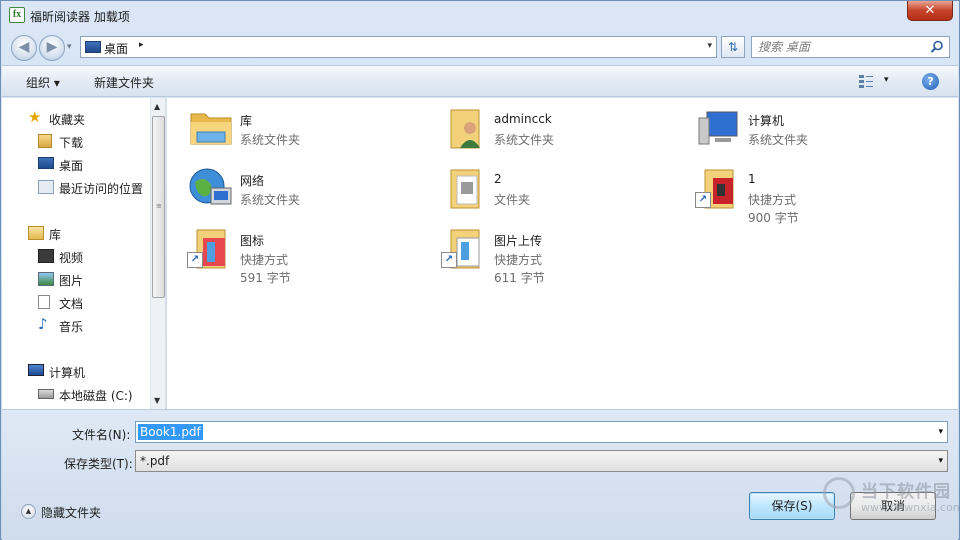  I want to click on search-icon, so click(937, 47).